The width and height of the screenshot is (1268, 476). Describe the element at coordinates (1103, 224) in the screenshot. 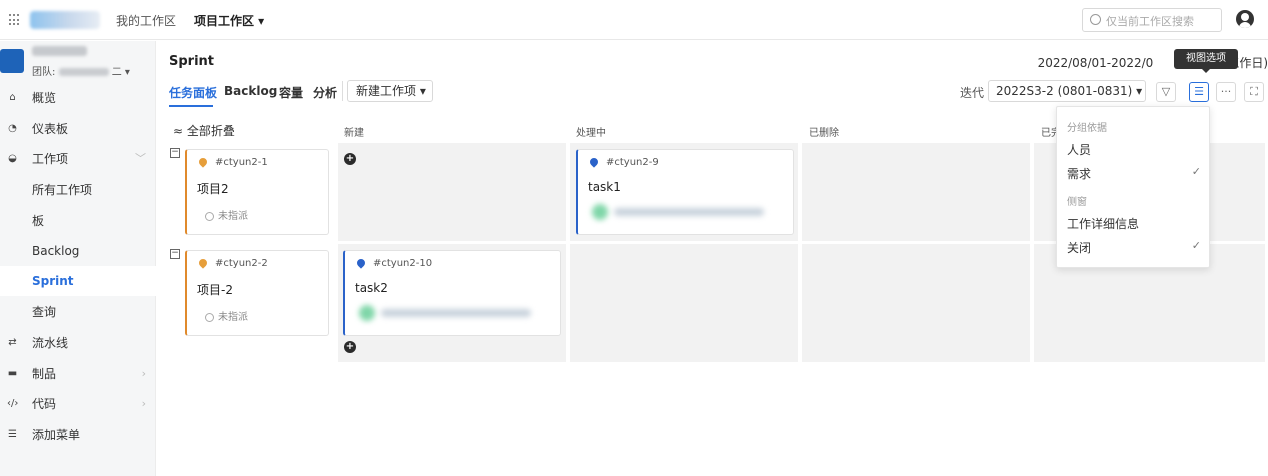

I see `option-label: 工作详细信息` at that location.